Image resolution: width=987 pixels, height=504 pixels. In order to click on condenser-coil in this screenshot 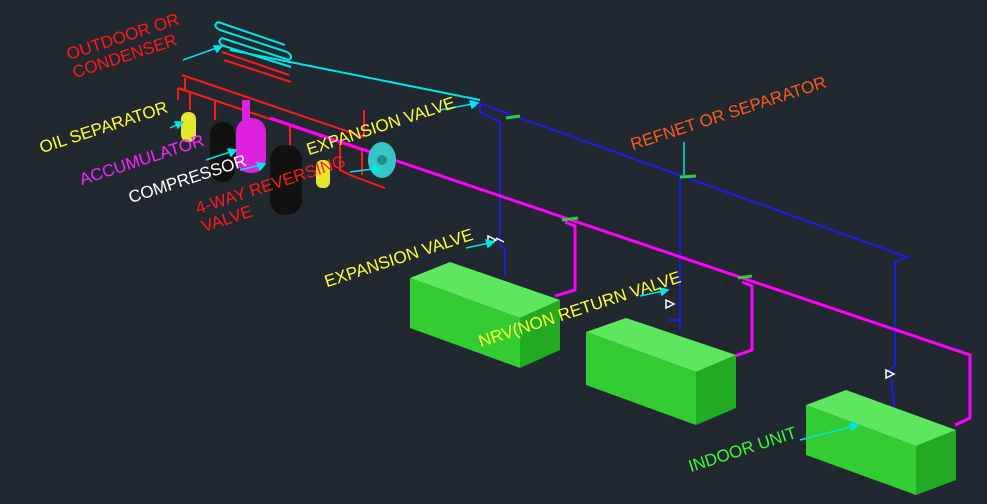, I will do `click(253, 52)`.